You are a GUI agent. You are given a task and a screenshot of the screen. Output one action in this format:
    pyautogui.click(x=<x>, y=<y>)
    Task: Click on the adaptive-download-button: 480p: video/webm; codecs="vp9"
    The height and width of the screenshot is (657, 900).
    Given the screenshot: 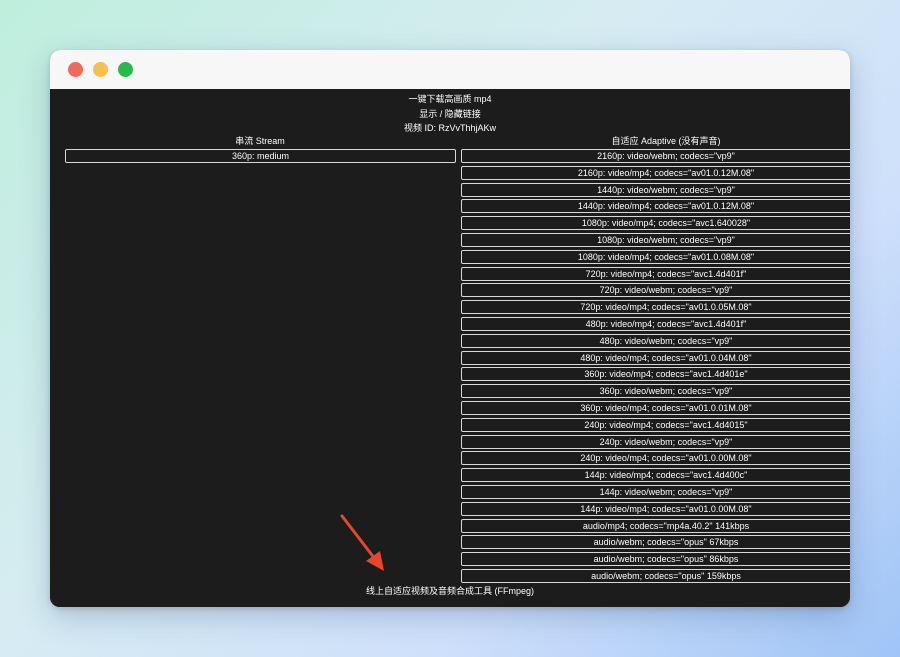 What is the action you would take?
    pyautogui.click(x=655, y=340)
    